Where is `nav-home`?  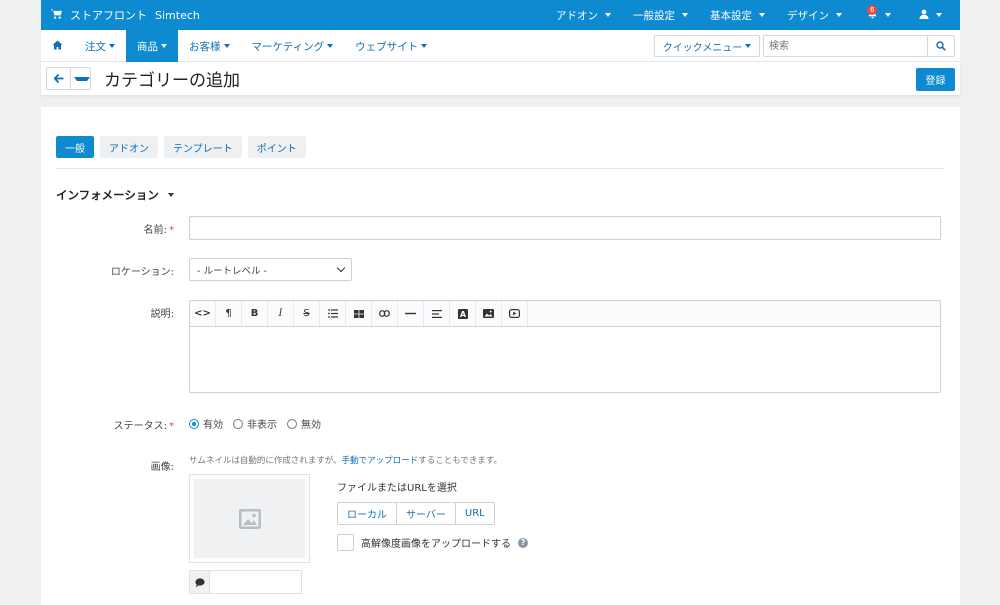 nav-home is located at coordinates (57, 46).